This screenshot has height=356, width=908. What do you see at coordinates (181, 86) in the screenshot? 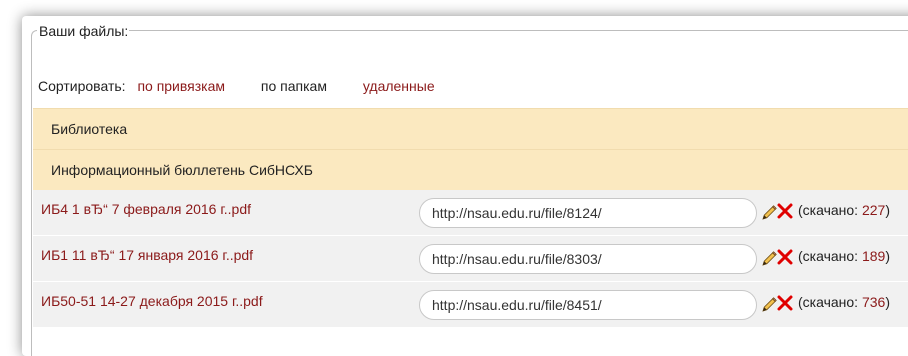
I see `sort-by-links-link: по привязкам` at bounding box center [181, 86].